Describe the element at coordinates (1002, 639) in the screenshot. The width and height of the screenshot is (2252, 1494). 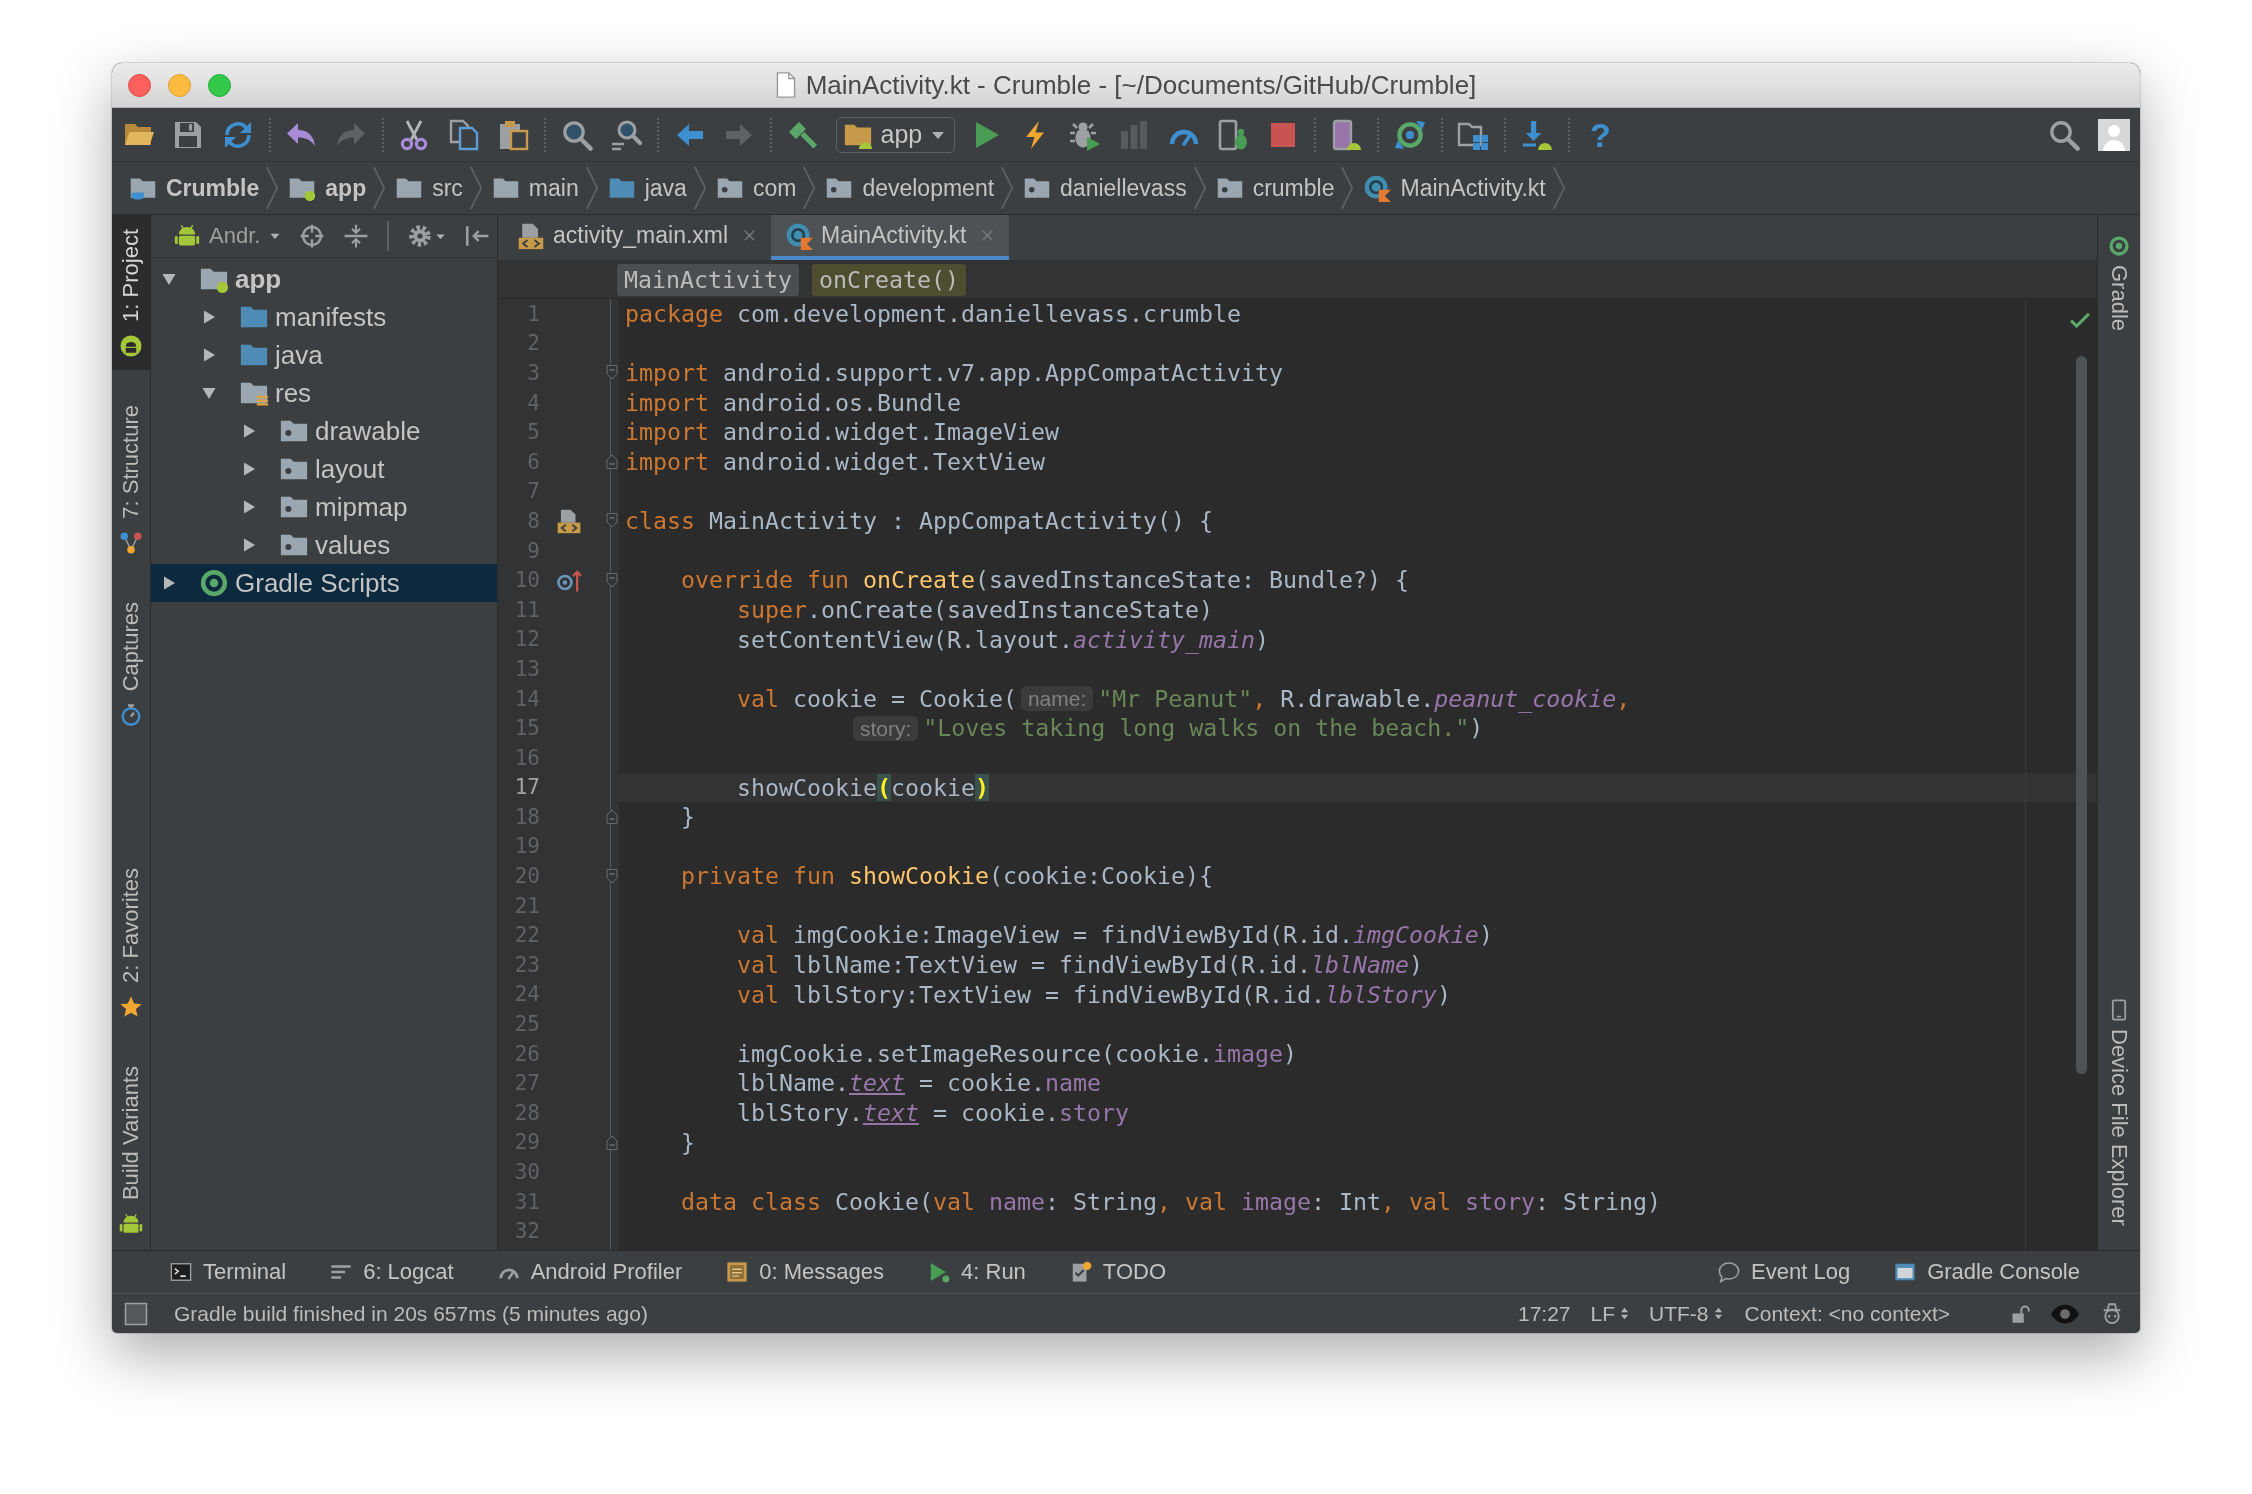
I see `code-text: setContentView(R.layout.activity_main)` at that location.